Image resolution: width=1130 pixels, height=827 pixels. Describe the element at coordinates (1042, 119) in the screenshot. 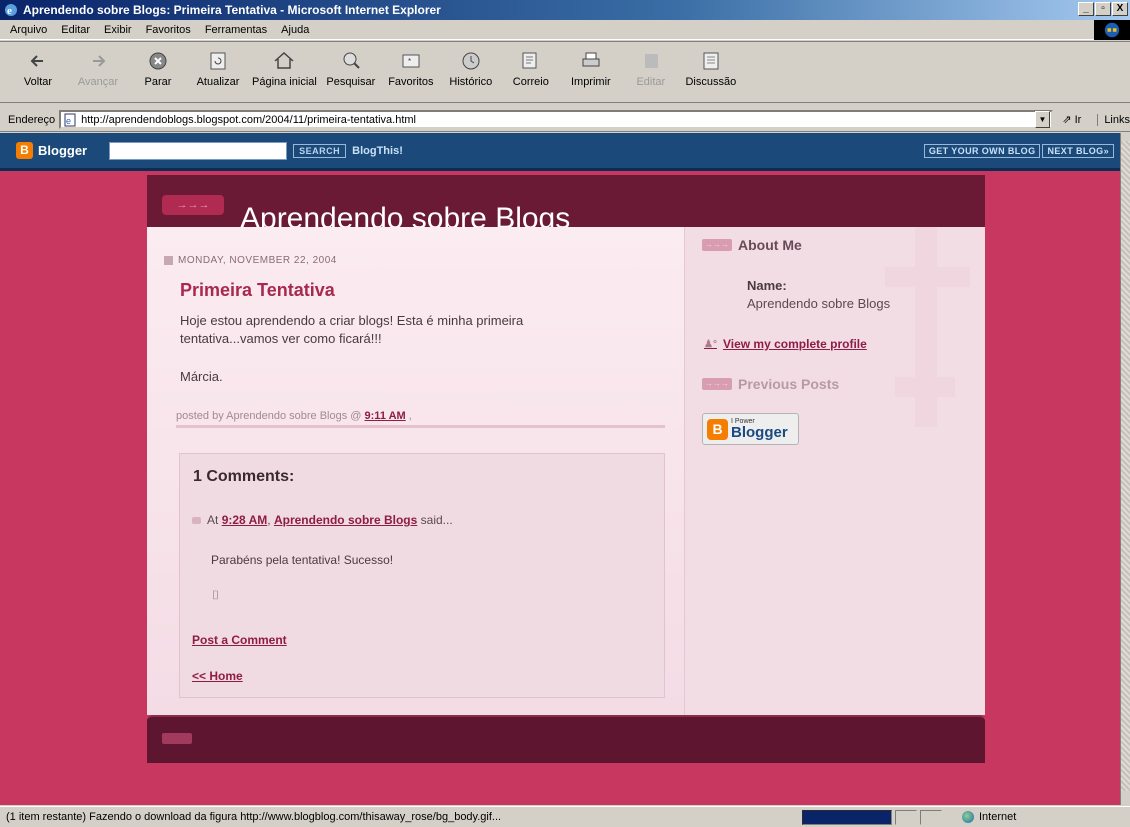

I see `address-dropdown-icon: ▼` at that location.